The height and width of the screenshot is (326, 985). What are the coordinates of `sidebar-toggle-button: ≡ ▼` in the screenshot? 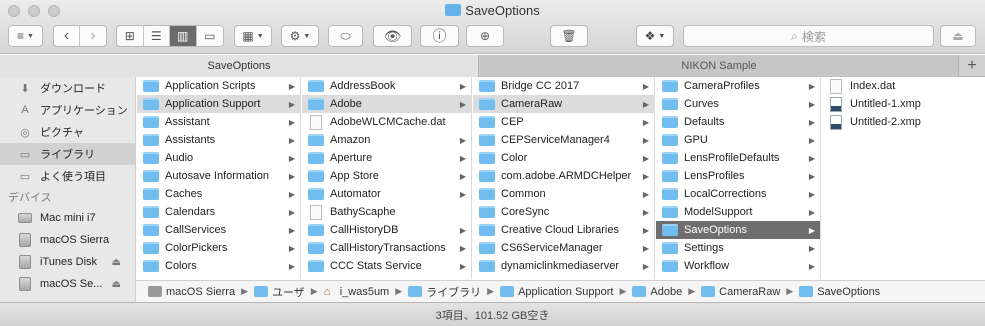 It's located at (25, 36).